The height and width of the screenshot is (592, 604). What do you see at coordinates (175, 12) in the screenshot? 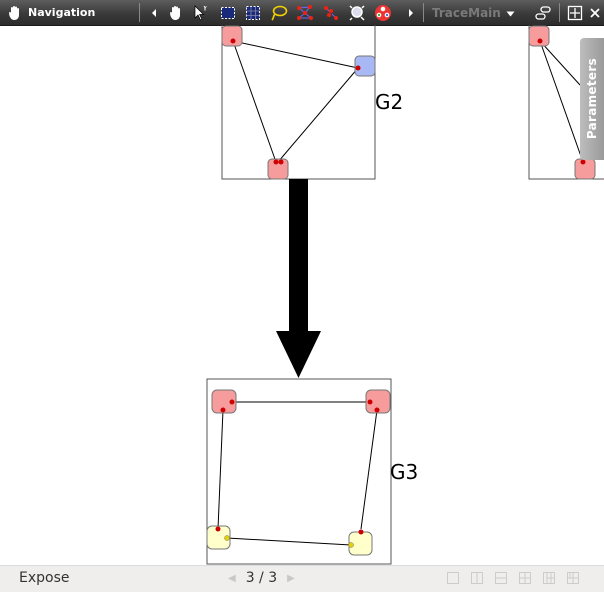
I see `hand-tool-icon` at bounding box center [175, 12].